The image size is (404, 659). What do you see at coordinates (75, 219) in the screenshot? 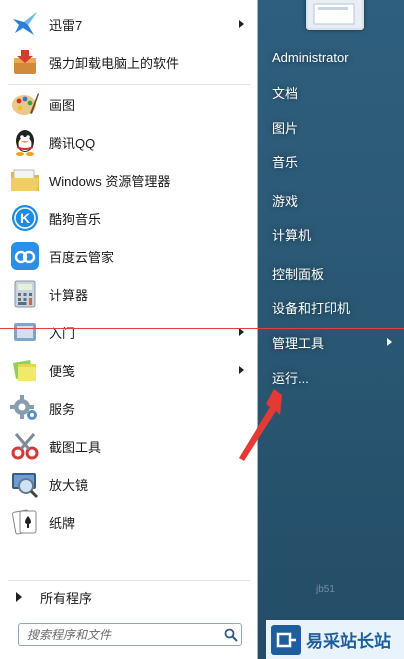
I see `program-label: 酷狗音乐` at bounding box center [75, 219].